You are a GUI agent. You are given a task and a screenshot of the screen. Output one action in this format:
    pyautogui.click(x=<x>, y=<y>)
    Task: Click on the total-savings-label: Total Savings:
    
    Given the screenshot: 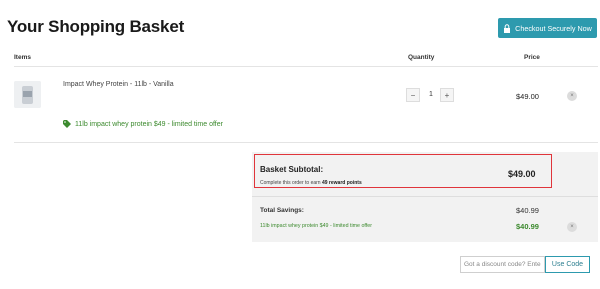 What is the action you would take?
    pyautogui.click(x=282, y=210)
    